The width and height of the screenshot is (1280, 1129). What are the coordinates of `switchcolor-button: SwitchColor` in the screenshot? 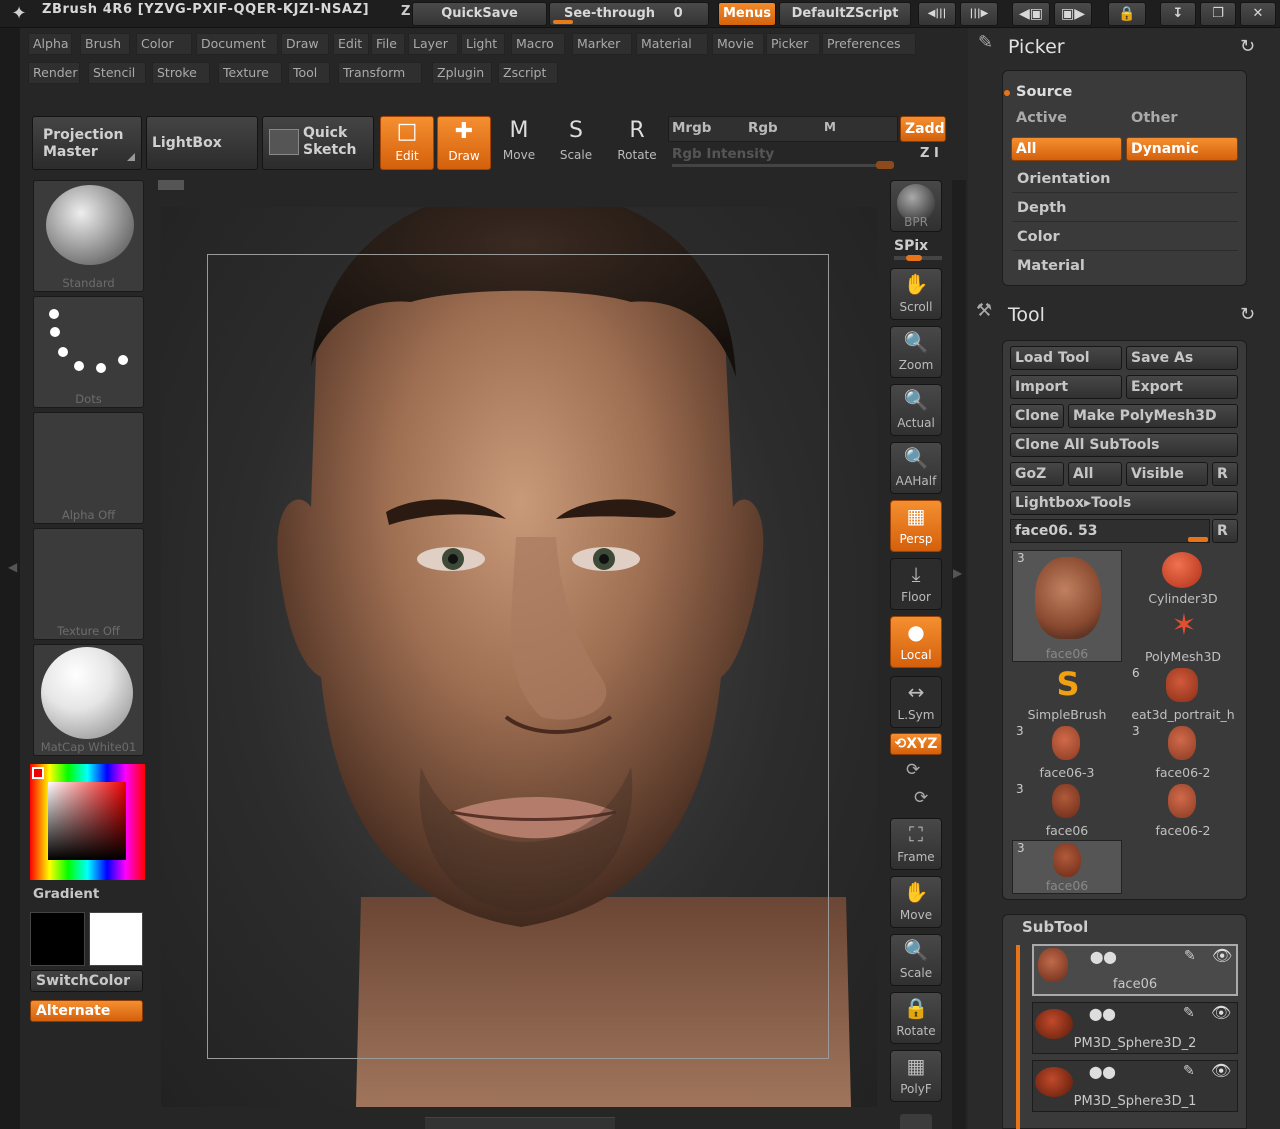 It's located at (86, 981).